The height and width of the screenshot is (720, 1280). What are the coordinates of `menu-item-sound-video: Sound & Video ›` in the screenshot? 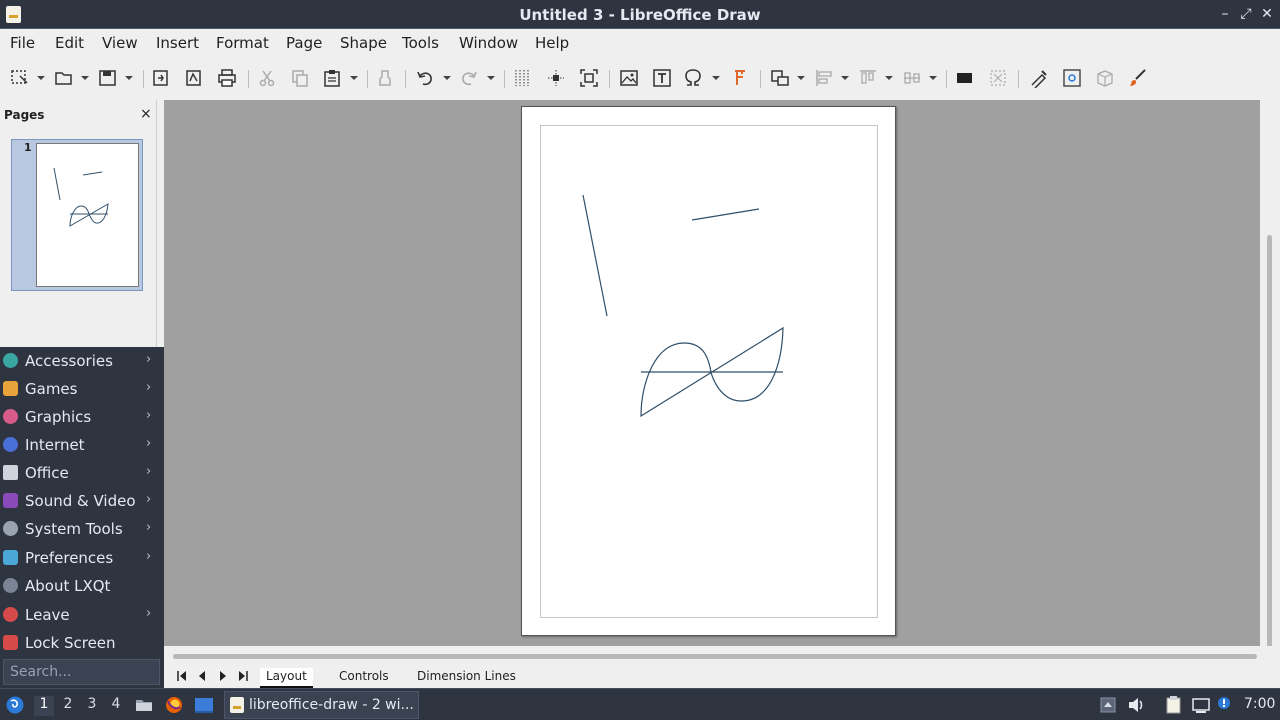 It's located at (82, 501).